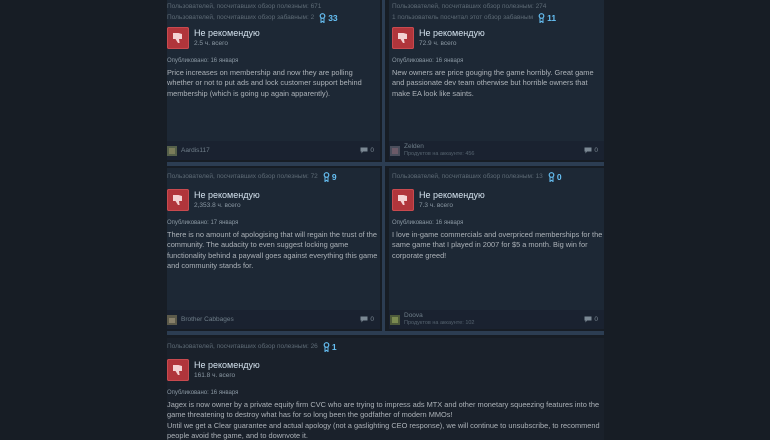  Describe the element at coordinates (195, 151) in the screenshot. I see `author-name: Aardis117` at that location.